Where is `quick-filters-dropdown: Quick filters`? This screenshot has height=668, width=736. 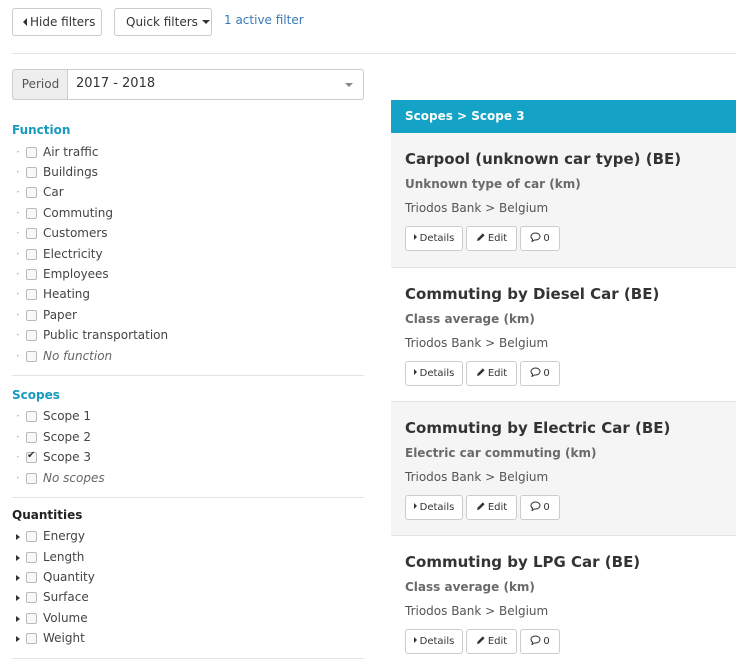 quick-filters-dropdown: Quick filters is located at coordinates (163, 22).